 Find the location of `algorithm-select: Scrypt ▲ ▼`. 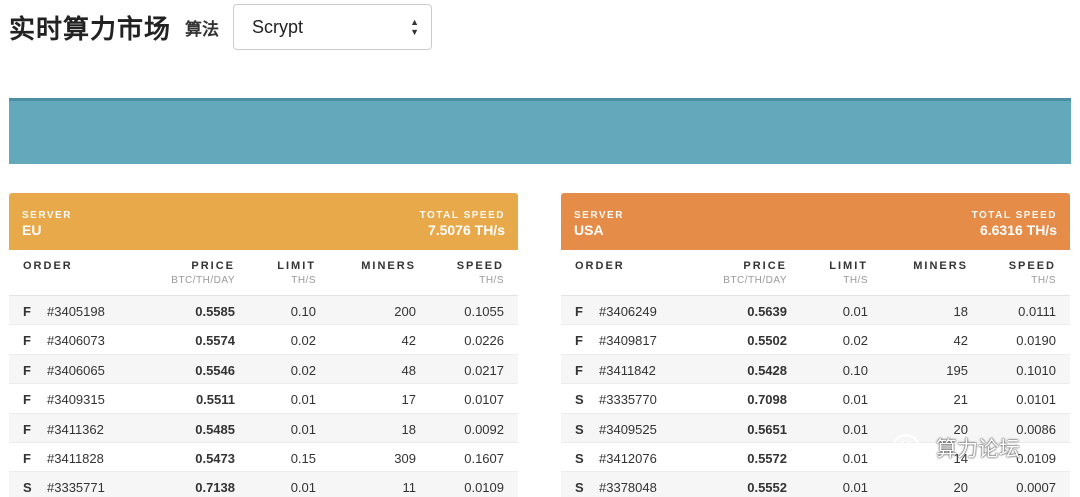

algorithm-select: Scrypt ▲ ▼ is located at coordinates (333, 27).